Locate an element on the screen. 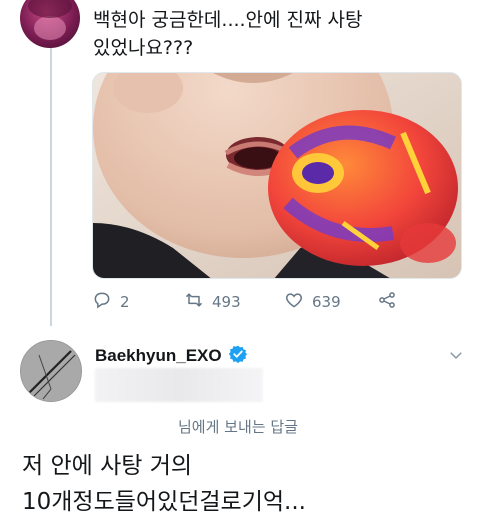 This screenshot has height=524, width=480. reply-button: 2 is located at coordinates (111, 302).